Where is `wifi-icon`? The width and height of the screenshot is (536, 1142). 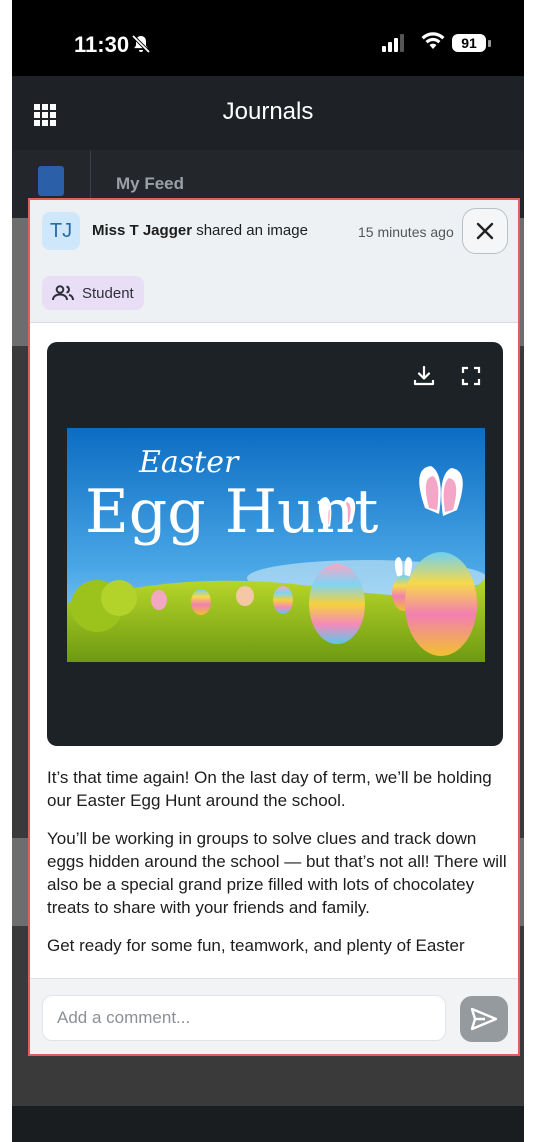 wifi-icon is located at coordinates (433, 40).